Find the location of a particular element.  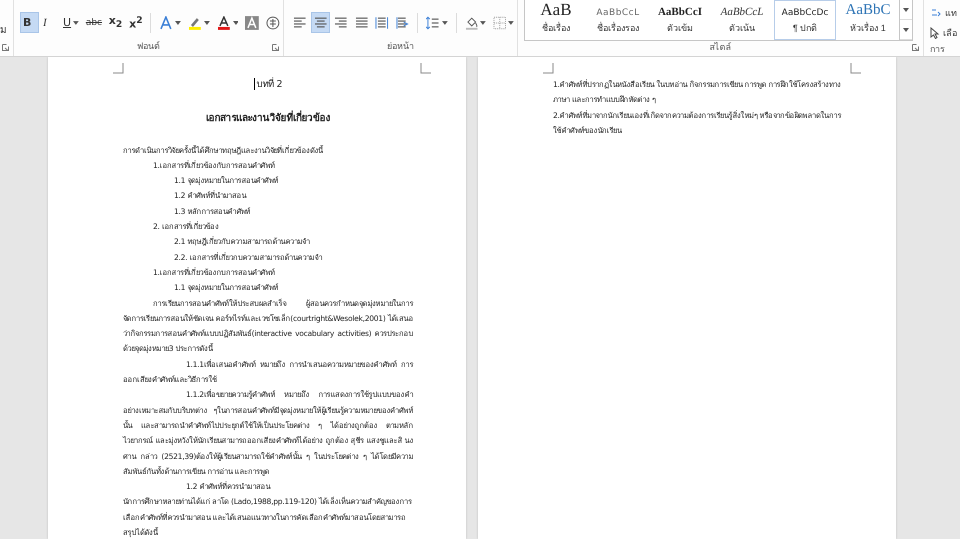

enclosed-character-icon is located at coordinates (273, 23).